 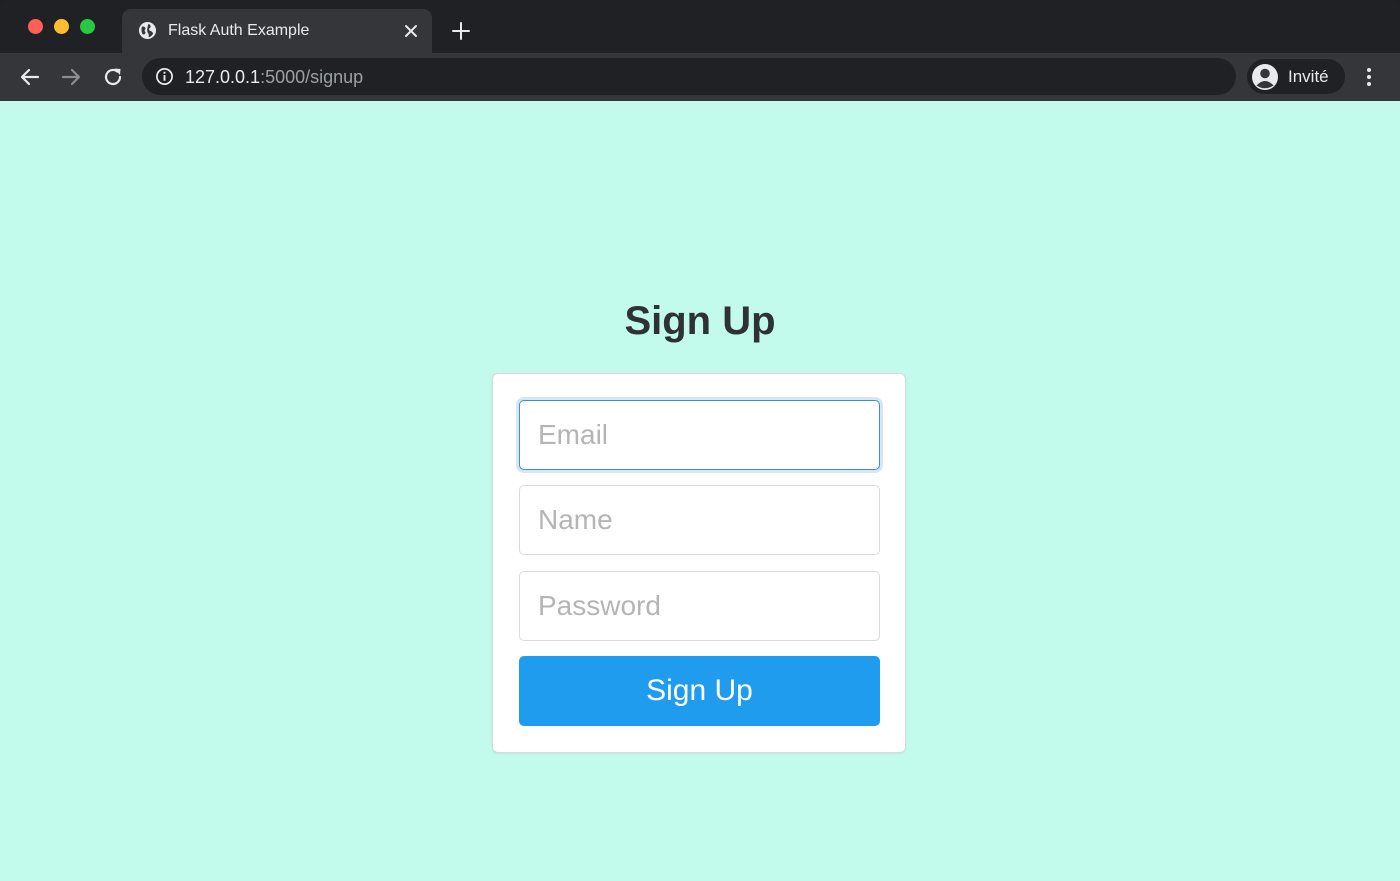 I want to click on globe-icon, so click(x=147, y=30).